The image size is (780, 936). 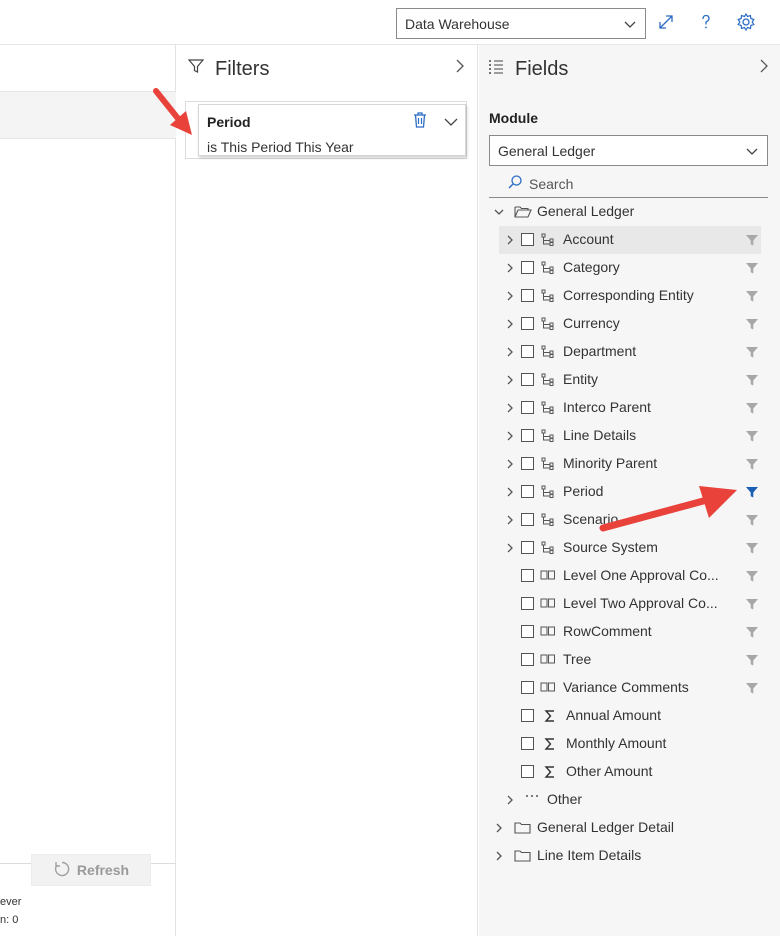 I want to click on field-label: Currency, so click(x=591, y=323).